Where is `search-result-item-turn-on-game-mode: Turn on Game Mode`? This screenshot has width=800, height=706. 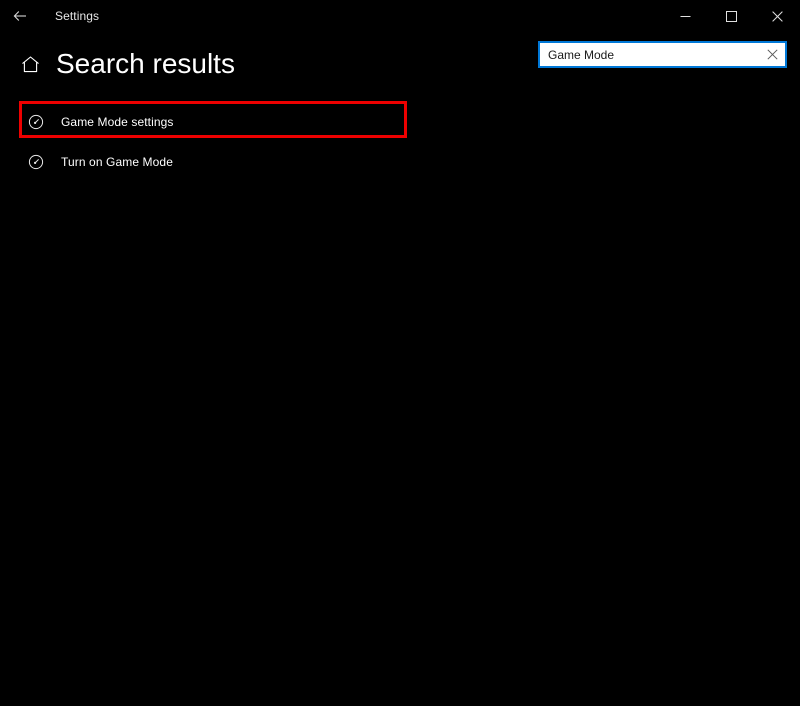 search-result-item-turn-on-game-mode: Turn on Game Mode is located at coordinates (400, 162).